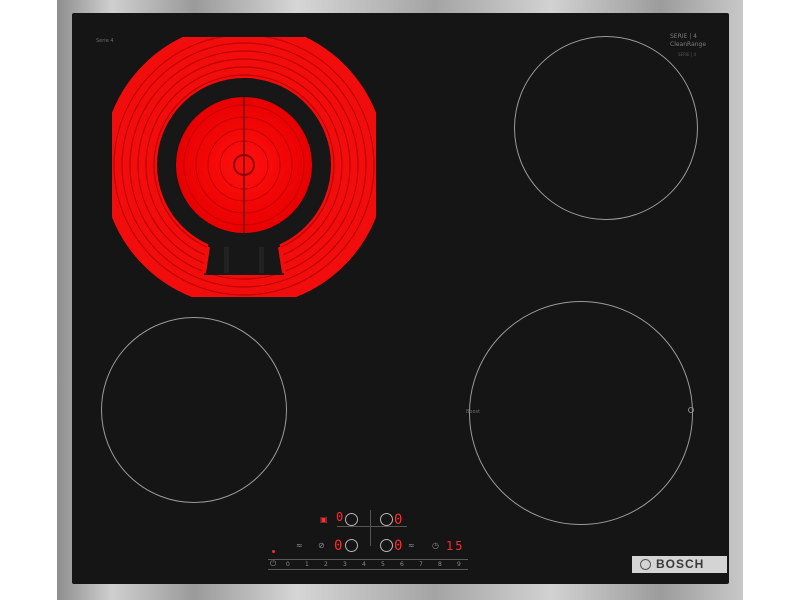 The width and height of the screenshot is (800, 600). I want to click on zone-extension-marker-icon, so click(691, 410).